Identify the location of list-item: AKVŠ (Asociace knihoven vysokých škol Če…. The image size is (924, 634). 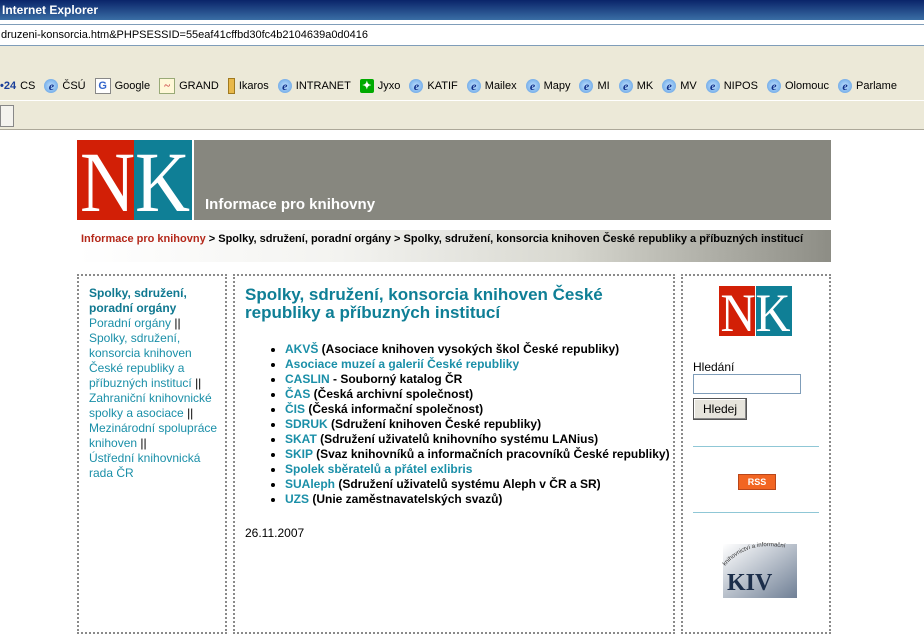
(471, 349).